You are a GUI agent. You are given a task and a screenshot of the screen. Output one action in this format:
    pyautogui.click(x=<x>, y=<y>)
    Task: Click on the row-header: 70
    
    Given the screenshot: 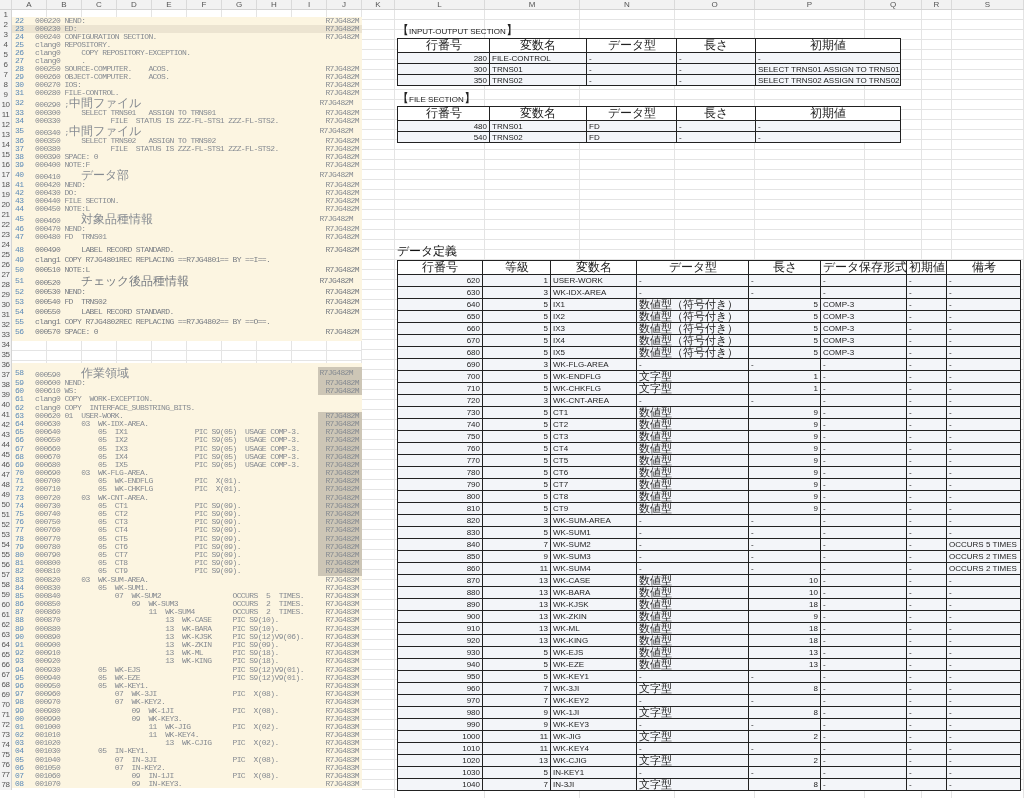 What is the action you would take?
    pyautogui.click(x=5, y=705)
    